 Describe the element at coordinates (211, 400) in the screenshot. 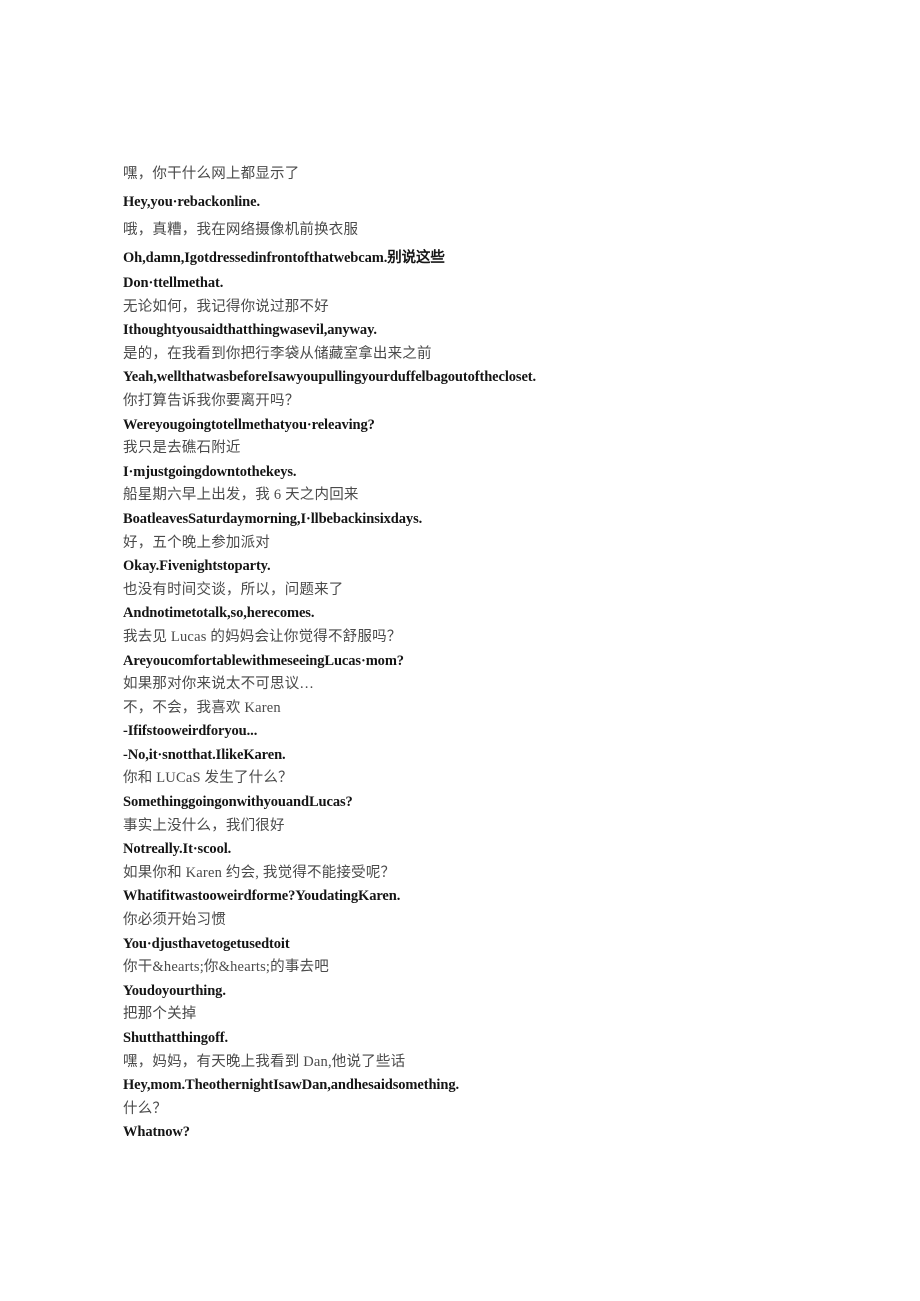

I see `transcript-line: 你打算告诉我你要离开吗？` at that location.